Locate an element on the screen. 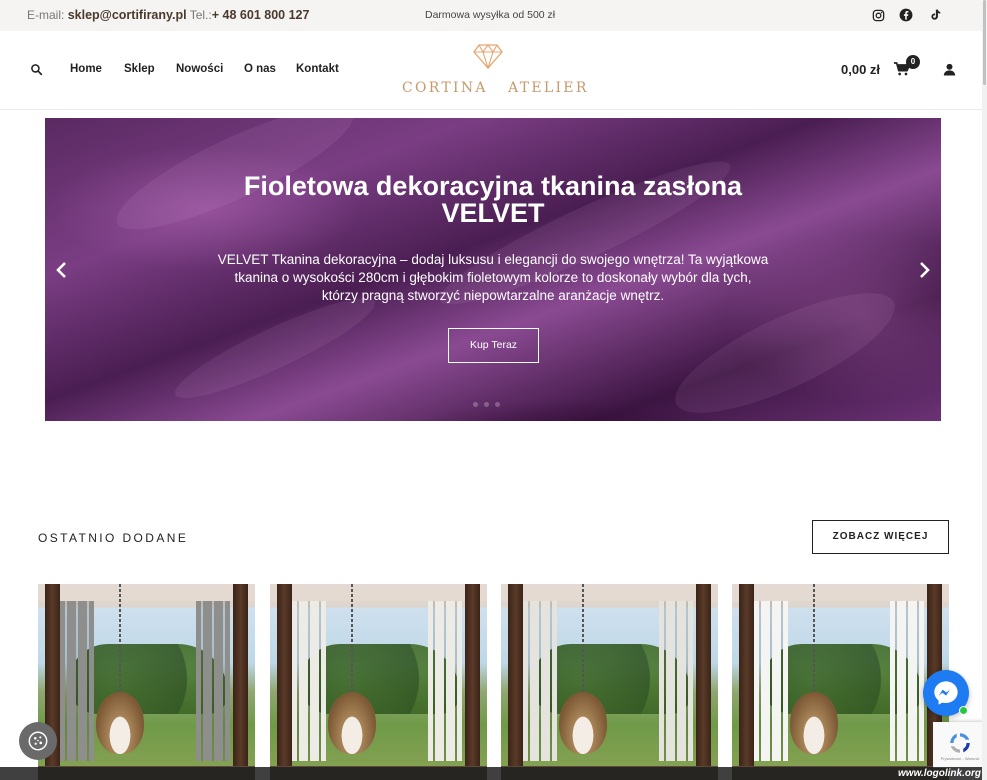 The image size is (987, 780). facebook-icon is located at coordinates (906, 15).